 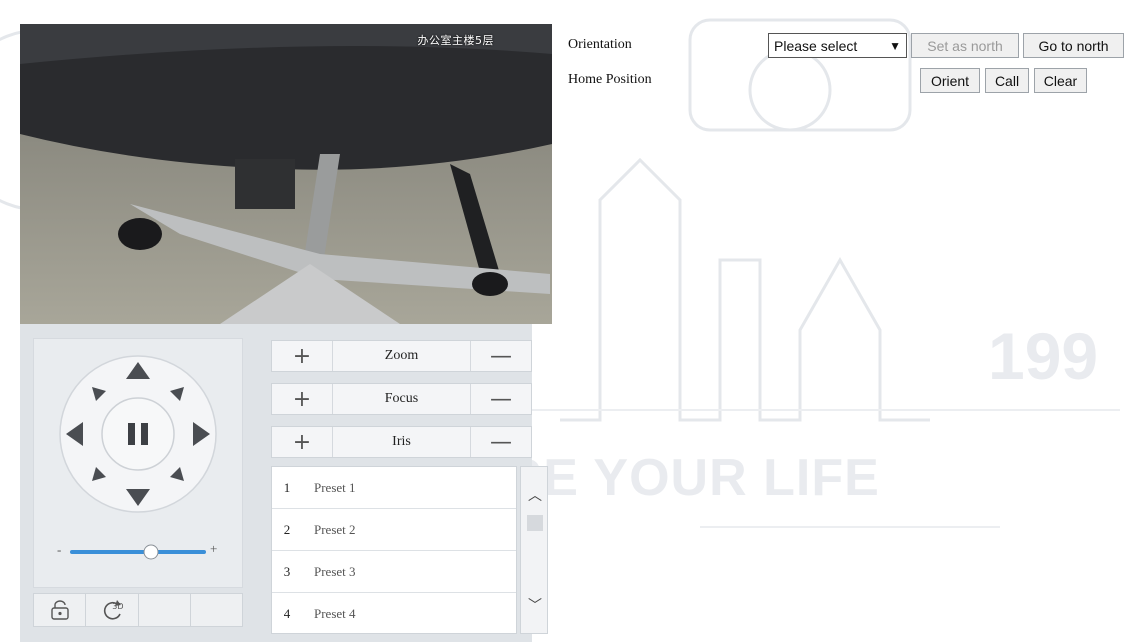 I want to click on call-button: Call, so click(x=1007, y=80).